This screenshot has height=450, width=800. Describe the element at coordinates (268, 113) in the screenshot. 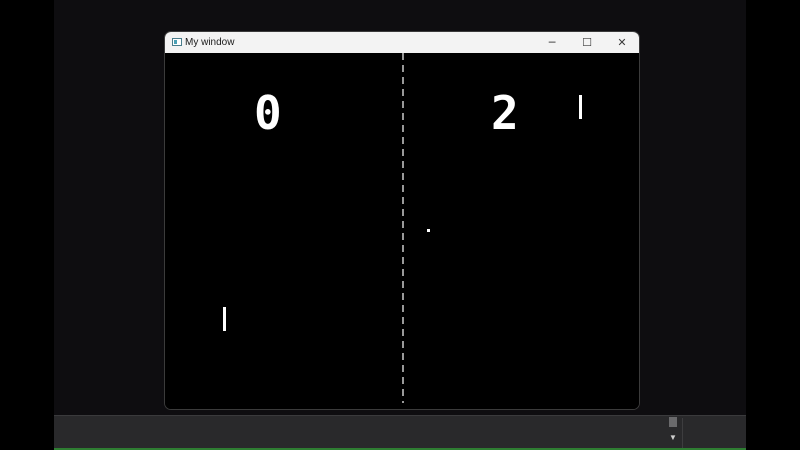

I see `left-player-score: 0` at that location.